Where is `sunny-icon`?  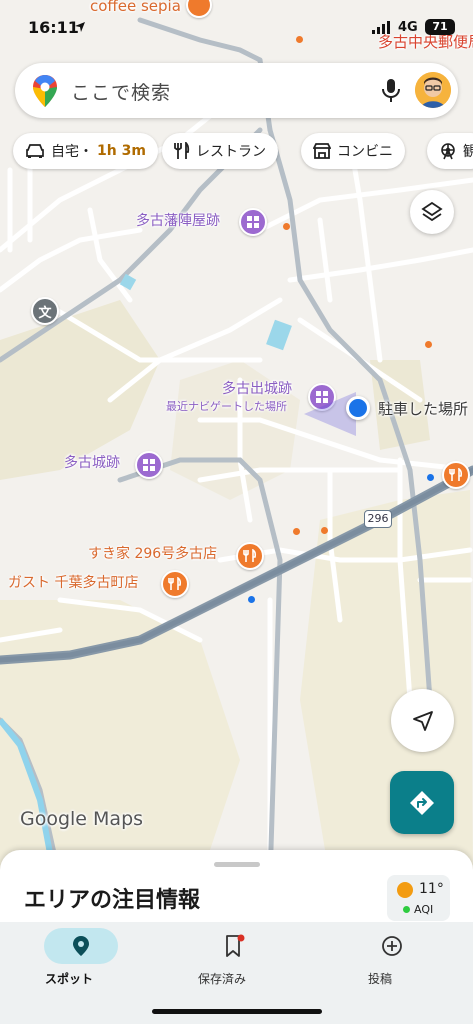
sunny-icon is located at coordinates (405, 890).